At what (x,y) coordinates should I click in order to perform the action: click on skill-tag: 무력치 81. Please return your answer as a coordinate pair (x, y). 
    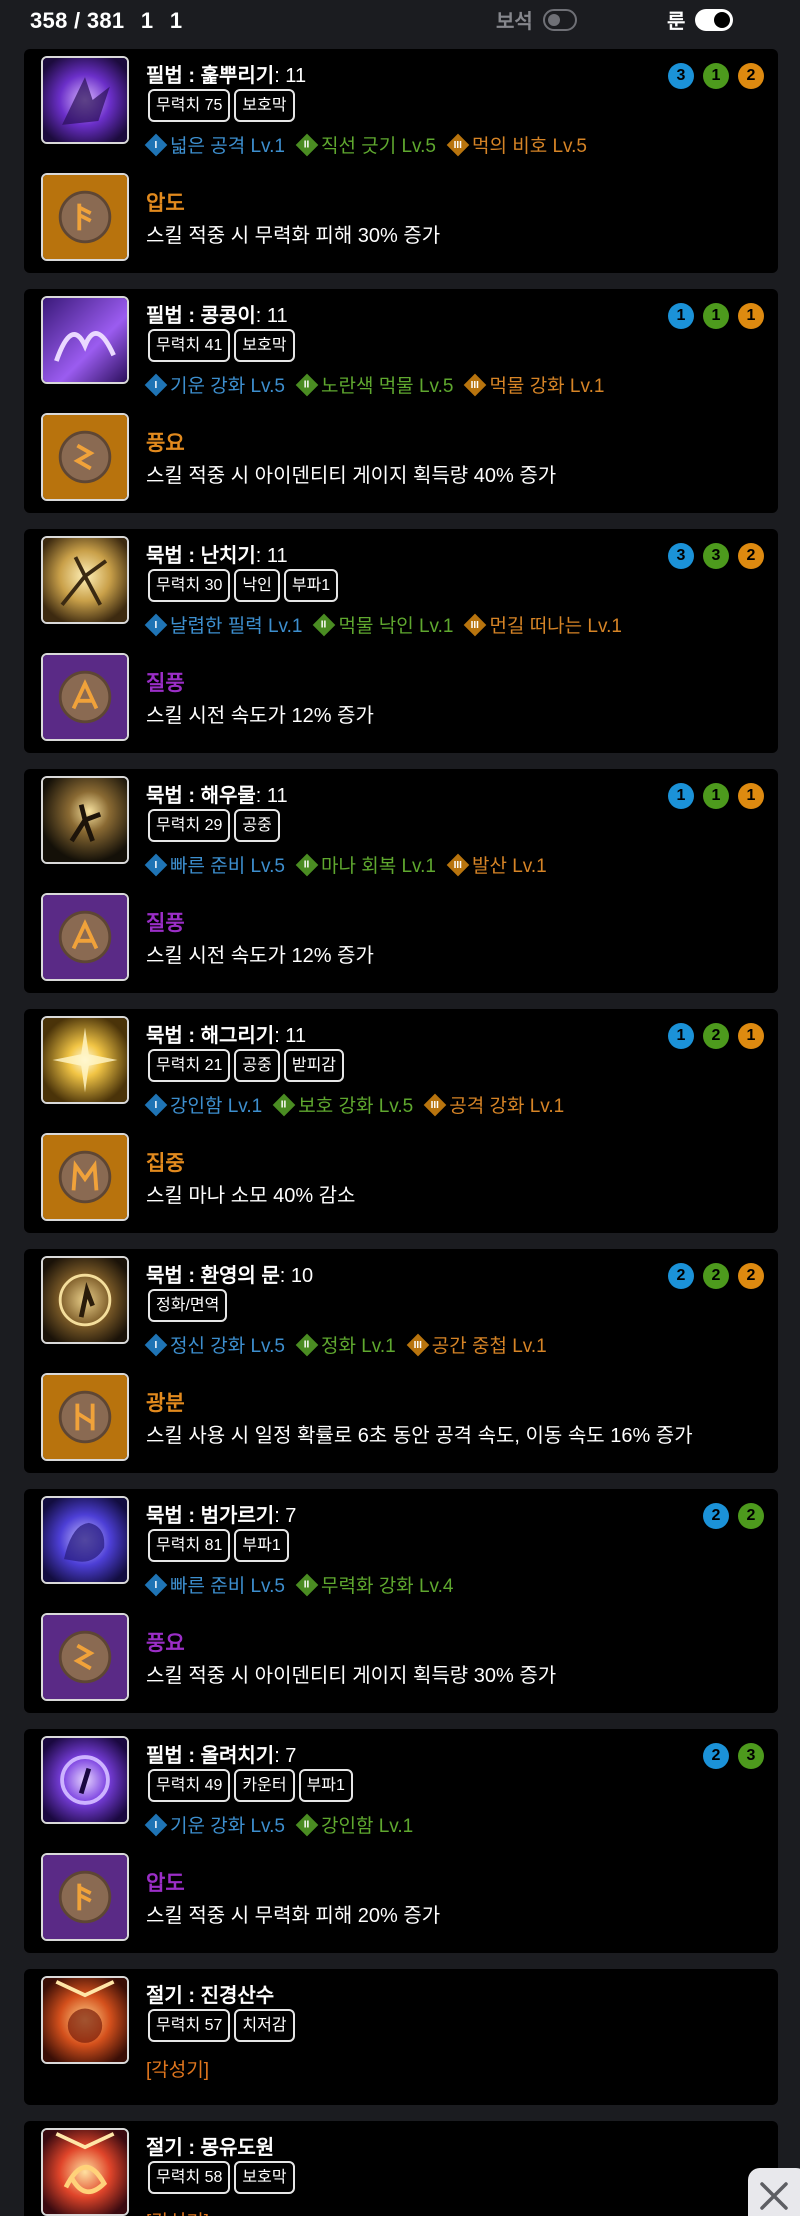
    Looking at the image, I should click on (189, 1545).